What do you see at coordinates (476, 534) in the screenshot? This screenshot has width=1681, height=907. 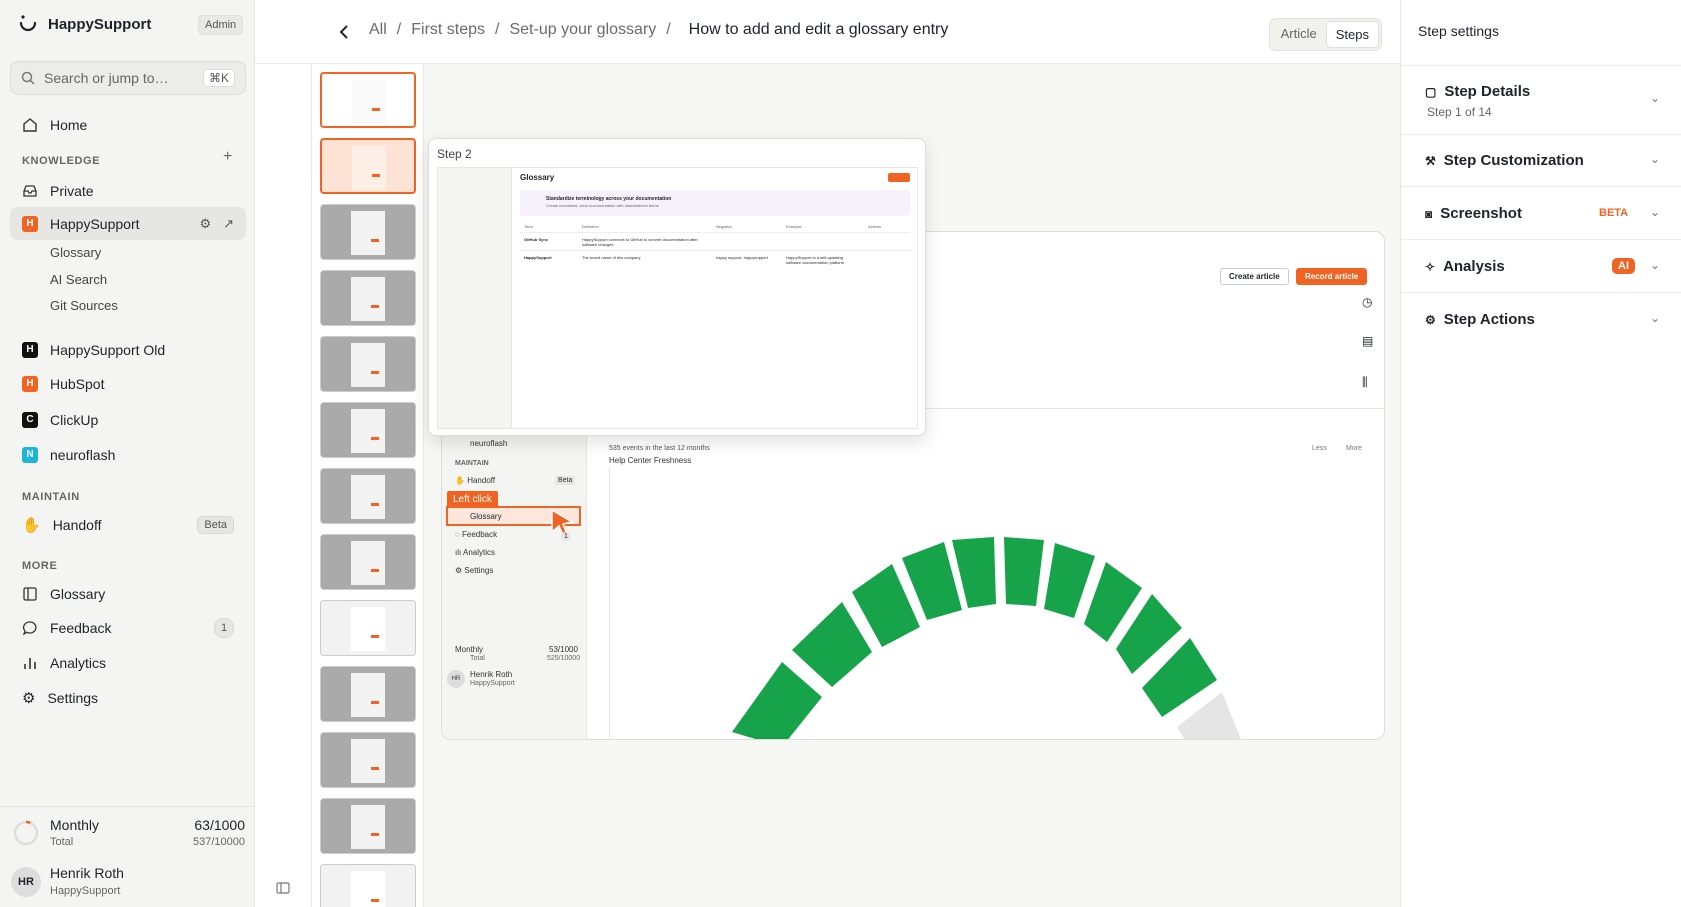 I see `ss-feedback: ◌ Feedback` at bounding box center [476, 534].